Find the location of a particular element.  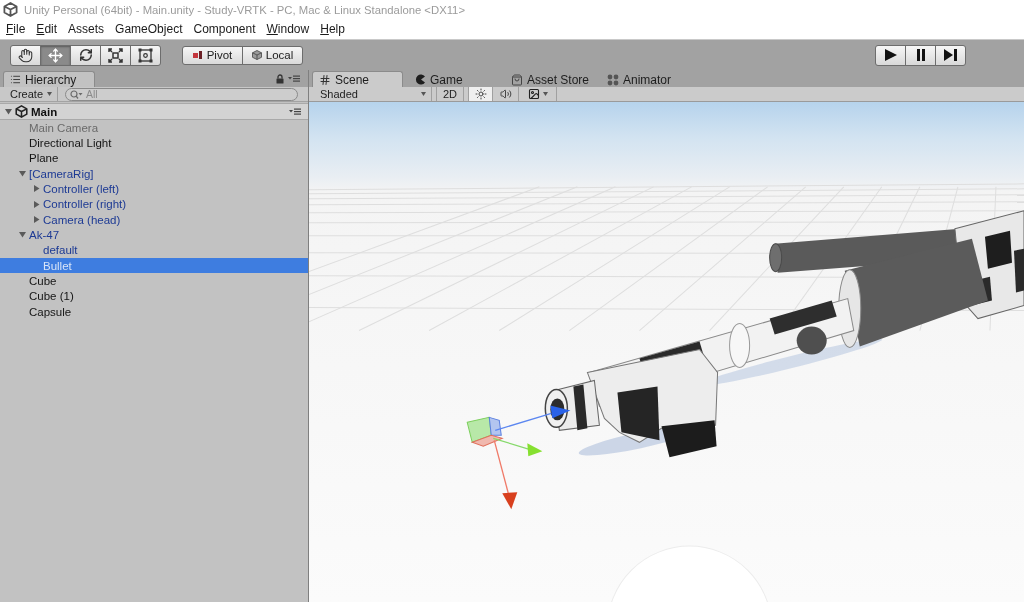

panel-tab: Animator is located at coordinates (645, 79).